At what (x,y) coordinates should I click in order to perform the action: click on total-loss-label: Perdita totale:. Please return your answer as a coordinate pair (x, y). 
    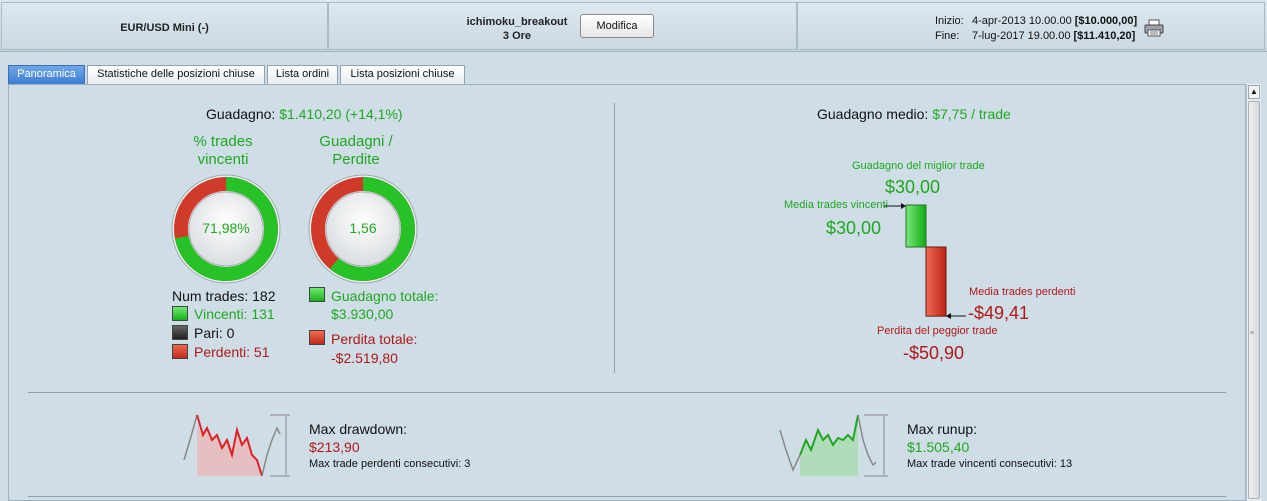
    Looking at the image, I should click on (374, 339).